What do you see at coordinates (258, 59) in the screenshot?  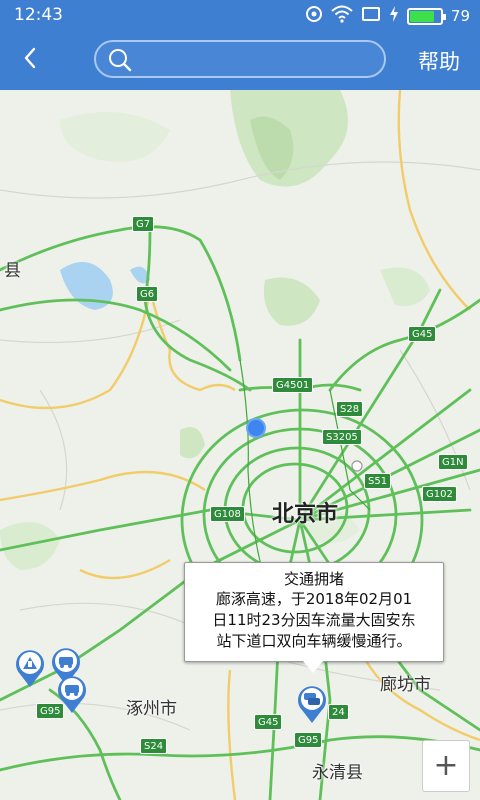 I see `search-input` at bounding box center [258, 59].